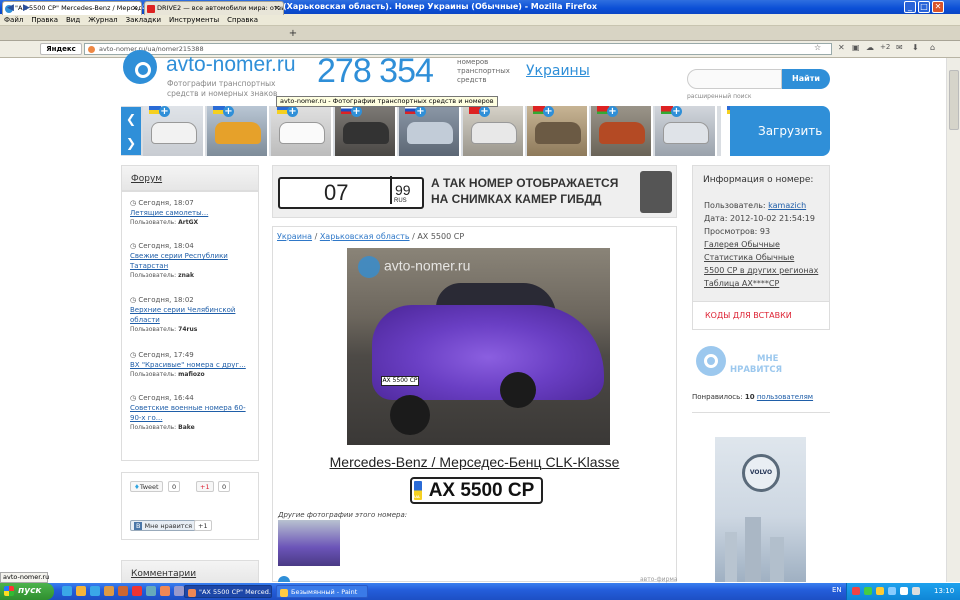 The width and height of the screenshot is (960, 600). Describe the element at coordinates (761, 271) in the screenshot. I see `other-regions-link: 5500 CP в других регионах` at that location.